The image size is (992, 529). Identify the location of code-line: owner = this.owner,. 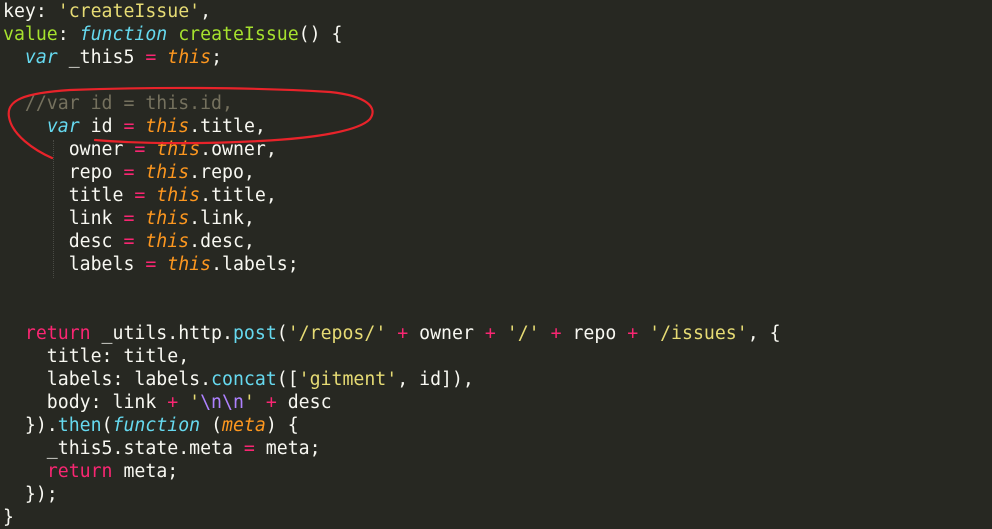
(140, 149).